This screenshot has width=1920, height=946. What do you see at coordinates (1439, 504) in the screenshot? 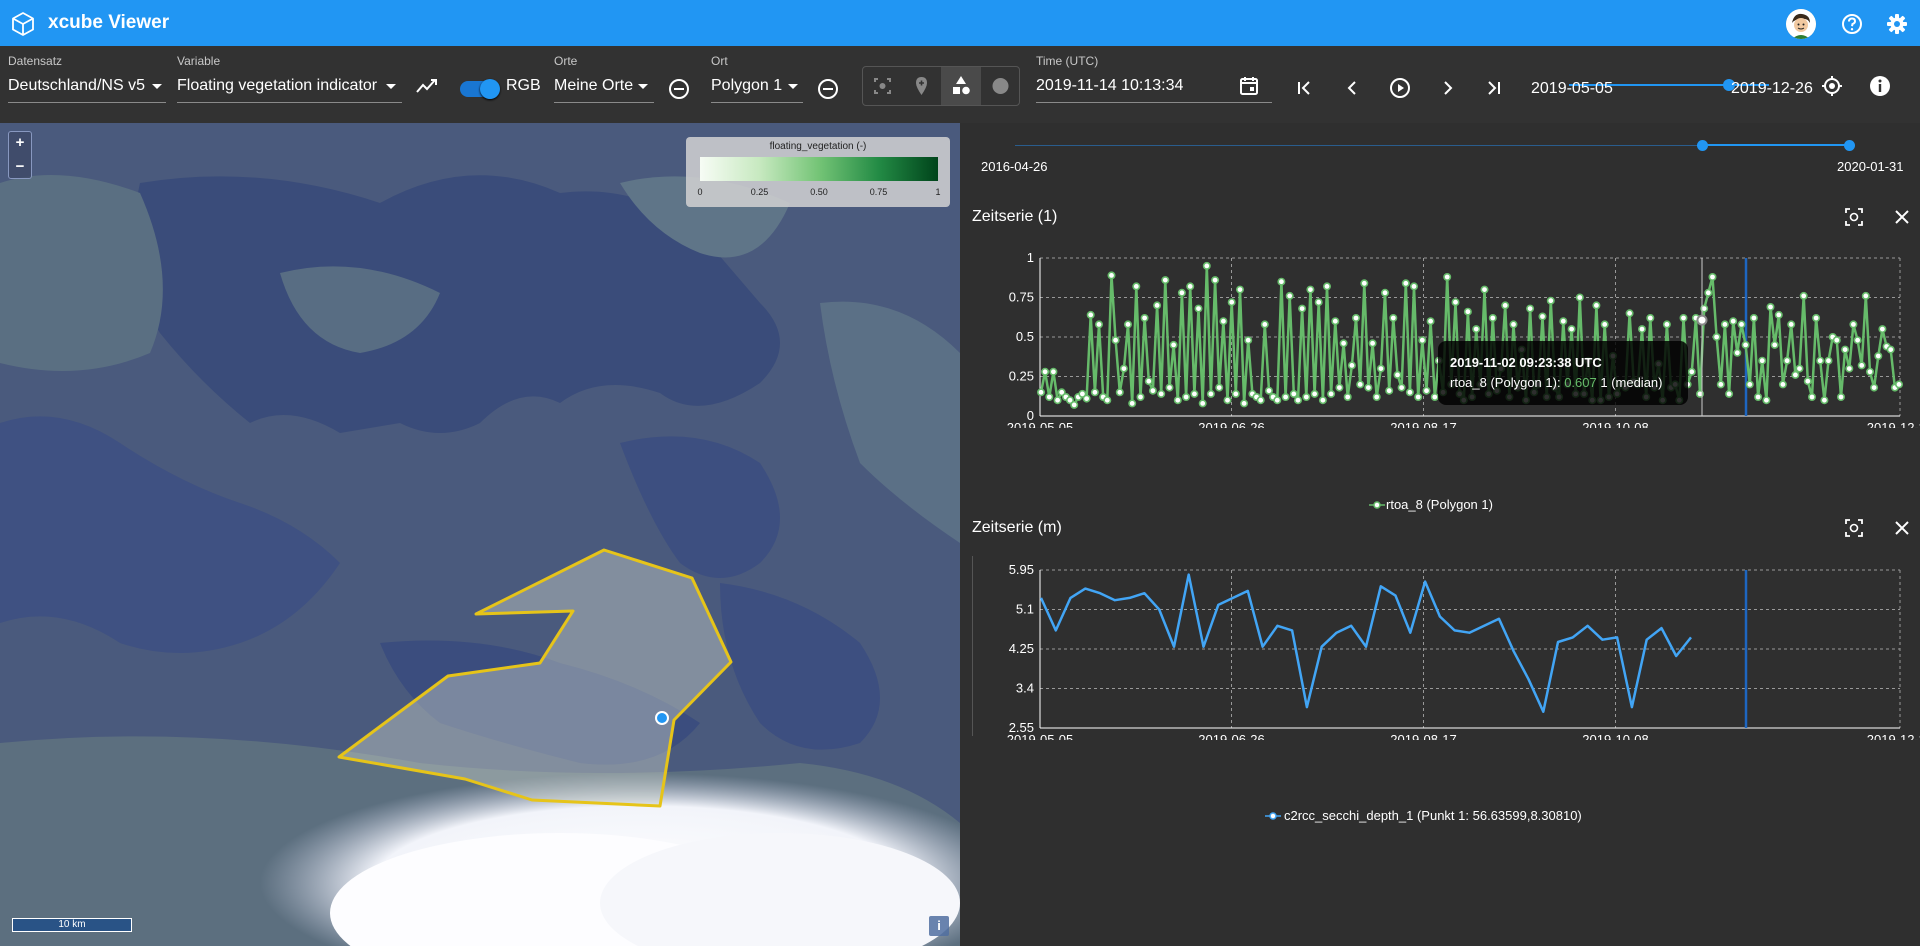
I see `series-1-legend-label: rtoa_8 (Polygon 1)` at bounding box center [1439, 504].